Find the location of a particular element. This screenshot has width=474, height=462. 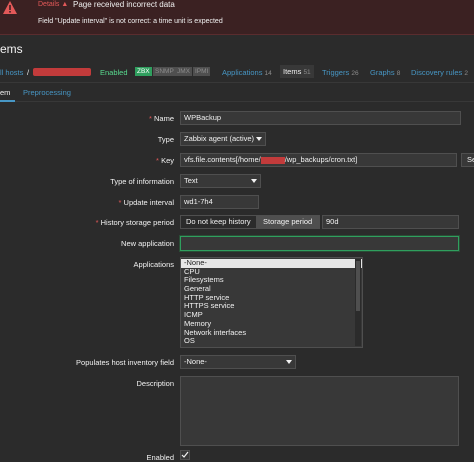

warning-icon is located at coordinates (10, 7).